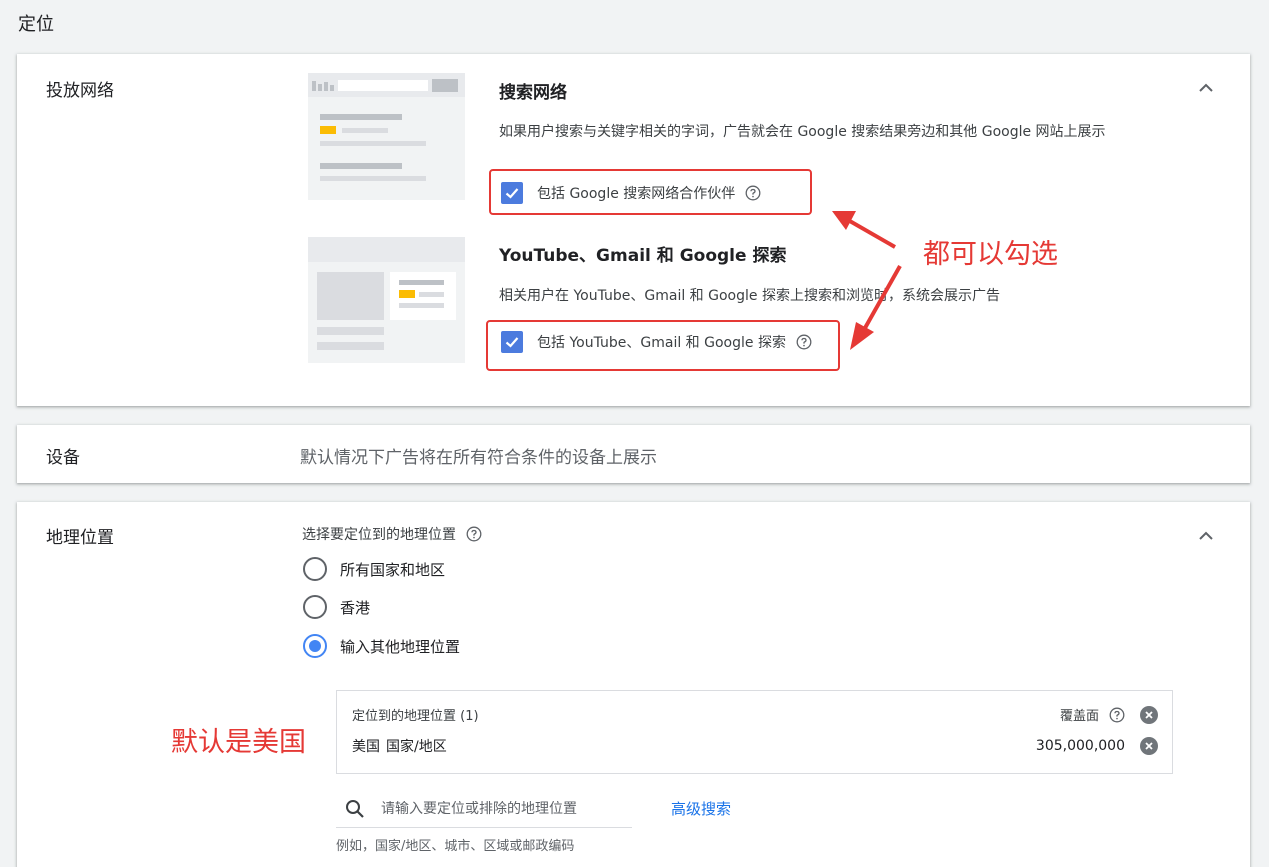 The image size is (1269, 867). Describe the element at coordinates (990, 254) in the screenshot. I see `annotation-both-checkable: 都可以勾选` at that location.